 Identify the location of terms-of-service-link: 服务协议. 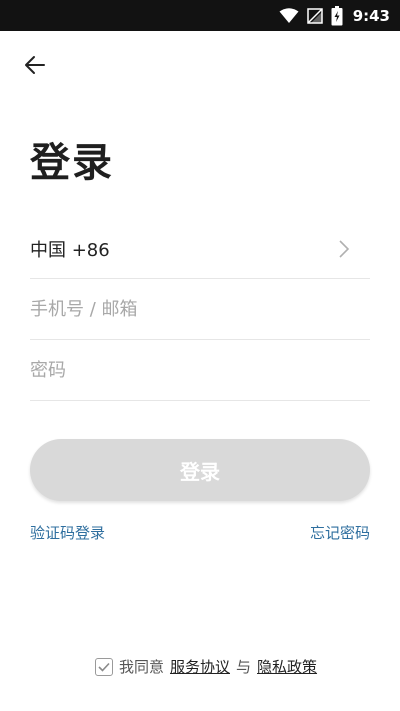
(200, 666).